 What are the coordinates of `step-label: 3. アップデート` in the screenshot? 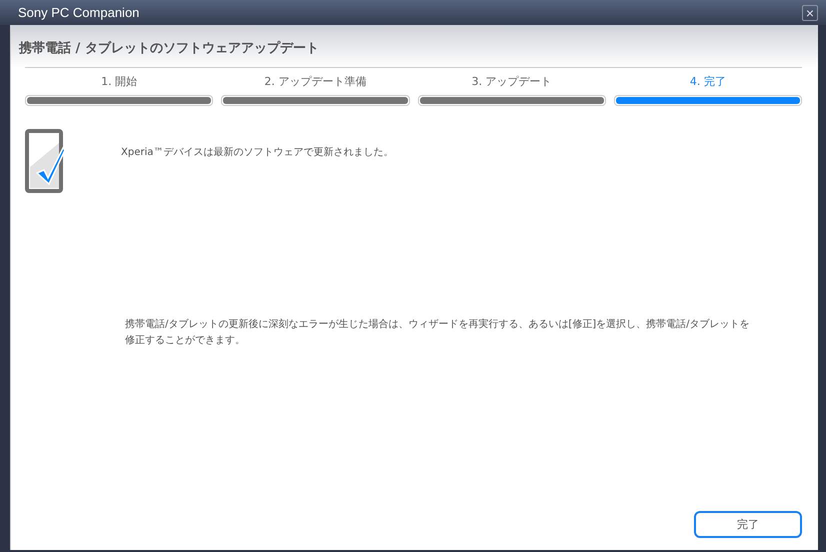 It's located at (512, 81).